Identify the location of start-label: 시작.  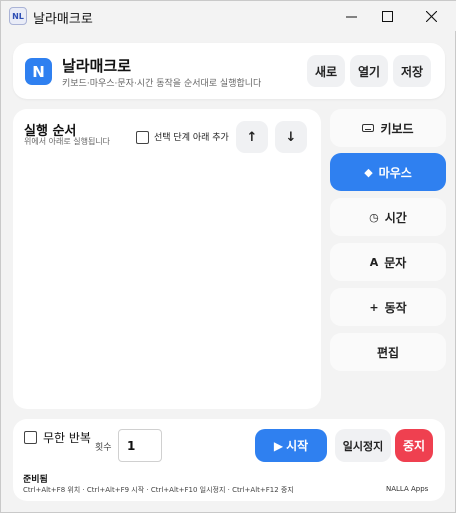
(297, 446).